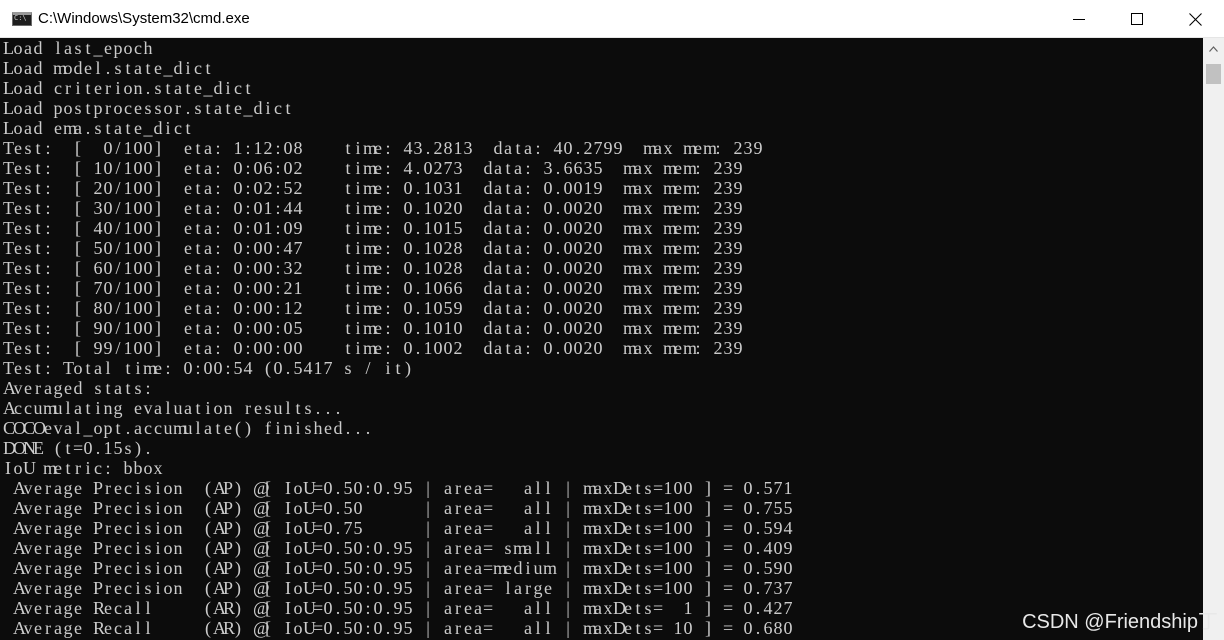  Describe the element at coordinates (1213, 339) in the screenshot. I see `vertical-scrollbar` at that location.